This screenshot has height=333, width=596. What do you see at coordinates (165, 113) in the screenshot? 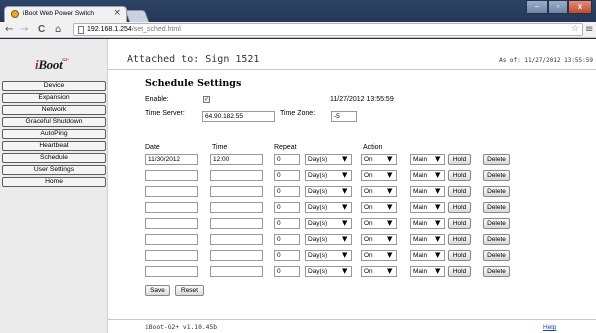
I see `time-server-label: Time Server:` at bounding box center [165, 113].